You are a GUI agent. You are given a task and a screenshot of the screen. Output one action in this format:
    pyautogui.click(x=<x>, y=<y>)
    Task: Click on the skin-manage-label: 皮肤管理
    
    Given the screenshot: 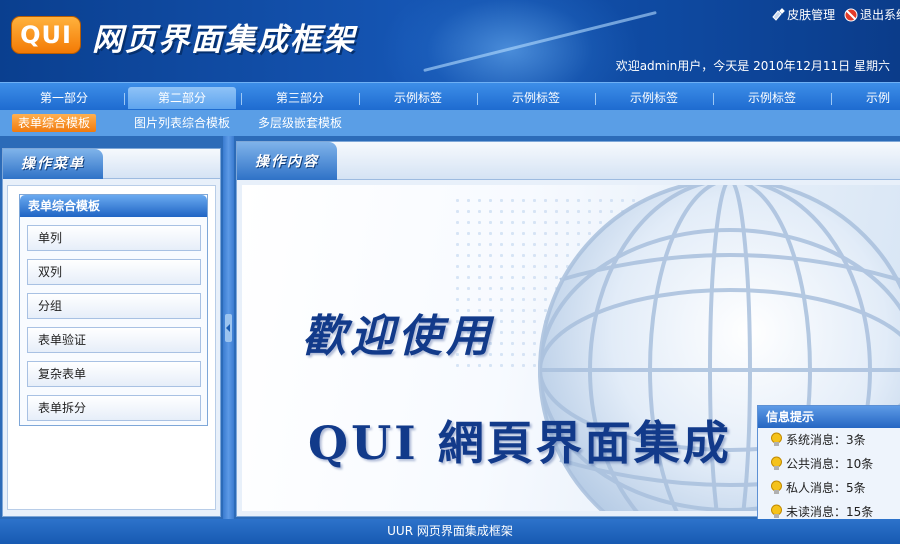 What is the action you would take?
    pyautogui.click(x=811, y=15)
    